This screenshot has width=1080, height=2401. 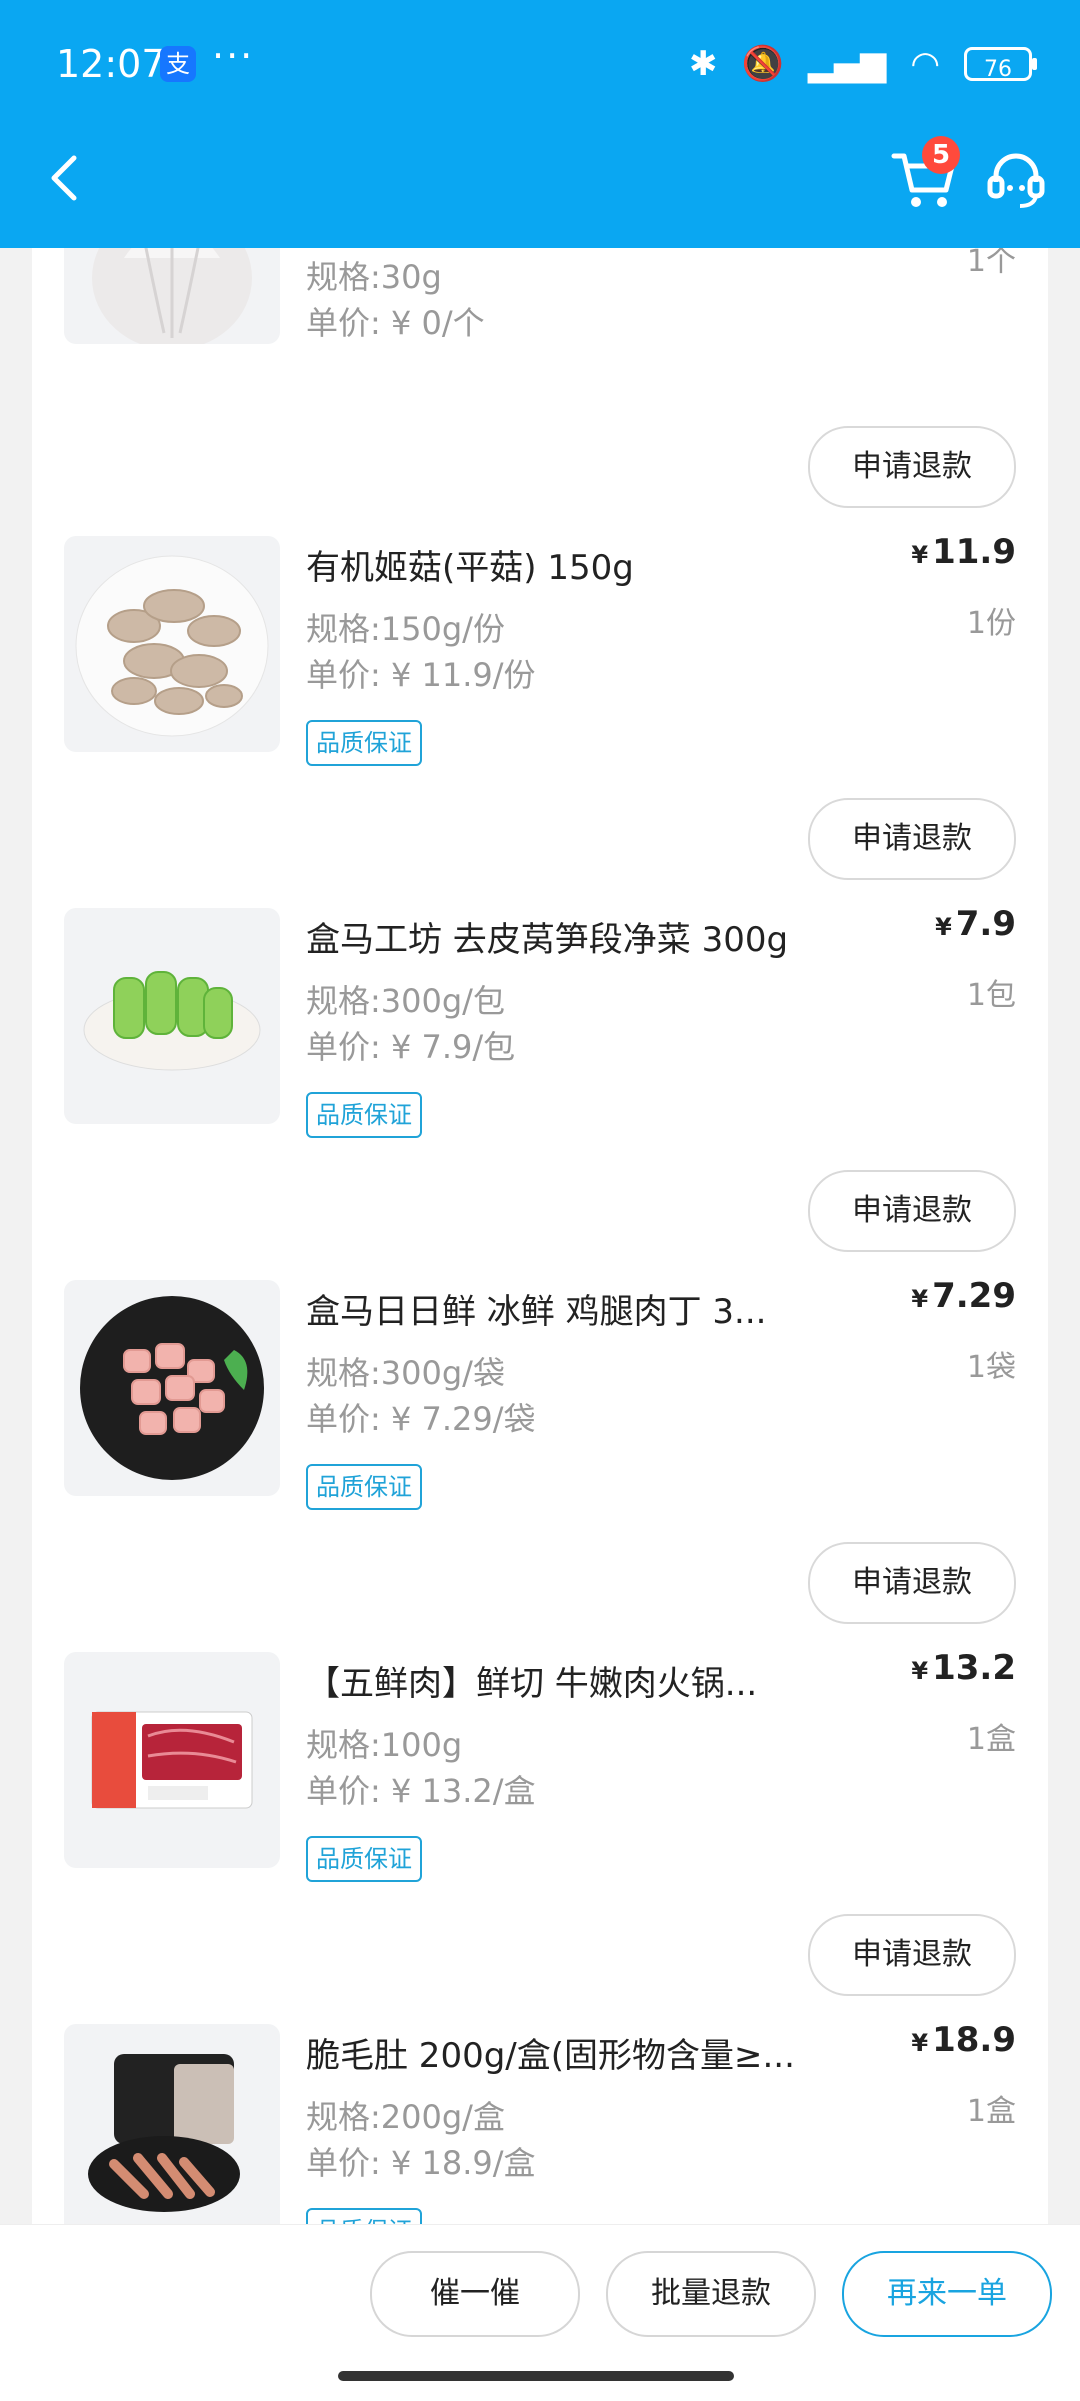 What do you see at coordinates (540, 65) in the screenshot?
I see `status-bar: 12:07 支 ··· ✱ 🔕 ▂▄▆ ◠ 76` at bounding box center [540, 65].